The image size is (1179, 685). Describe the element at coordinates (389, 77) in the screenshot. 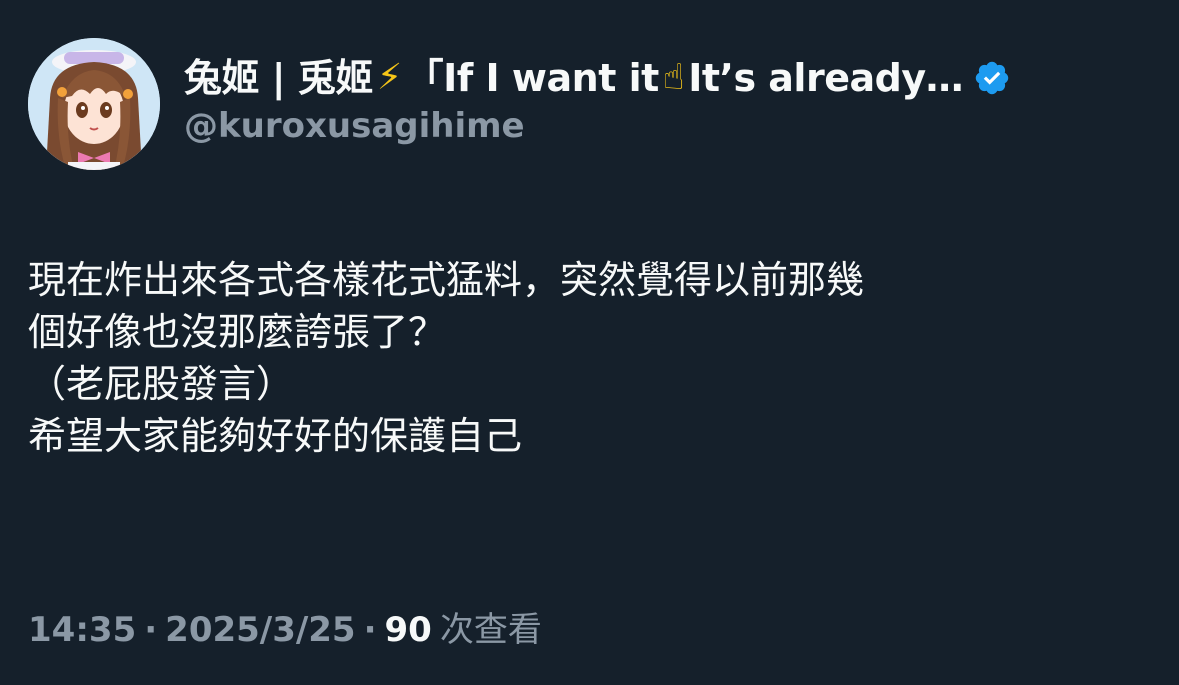

I see `lightning-emoji-icon: ⚡` at that location.